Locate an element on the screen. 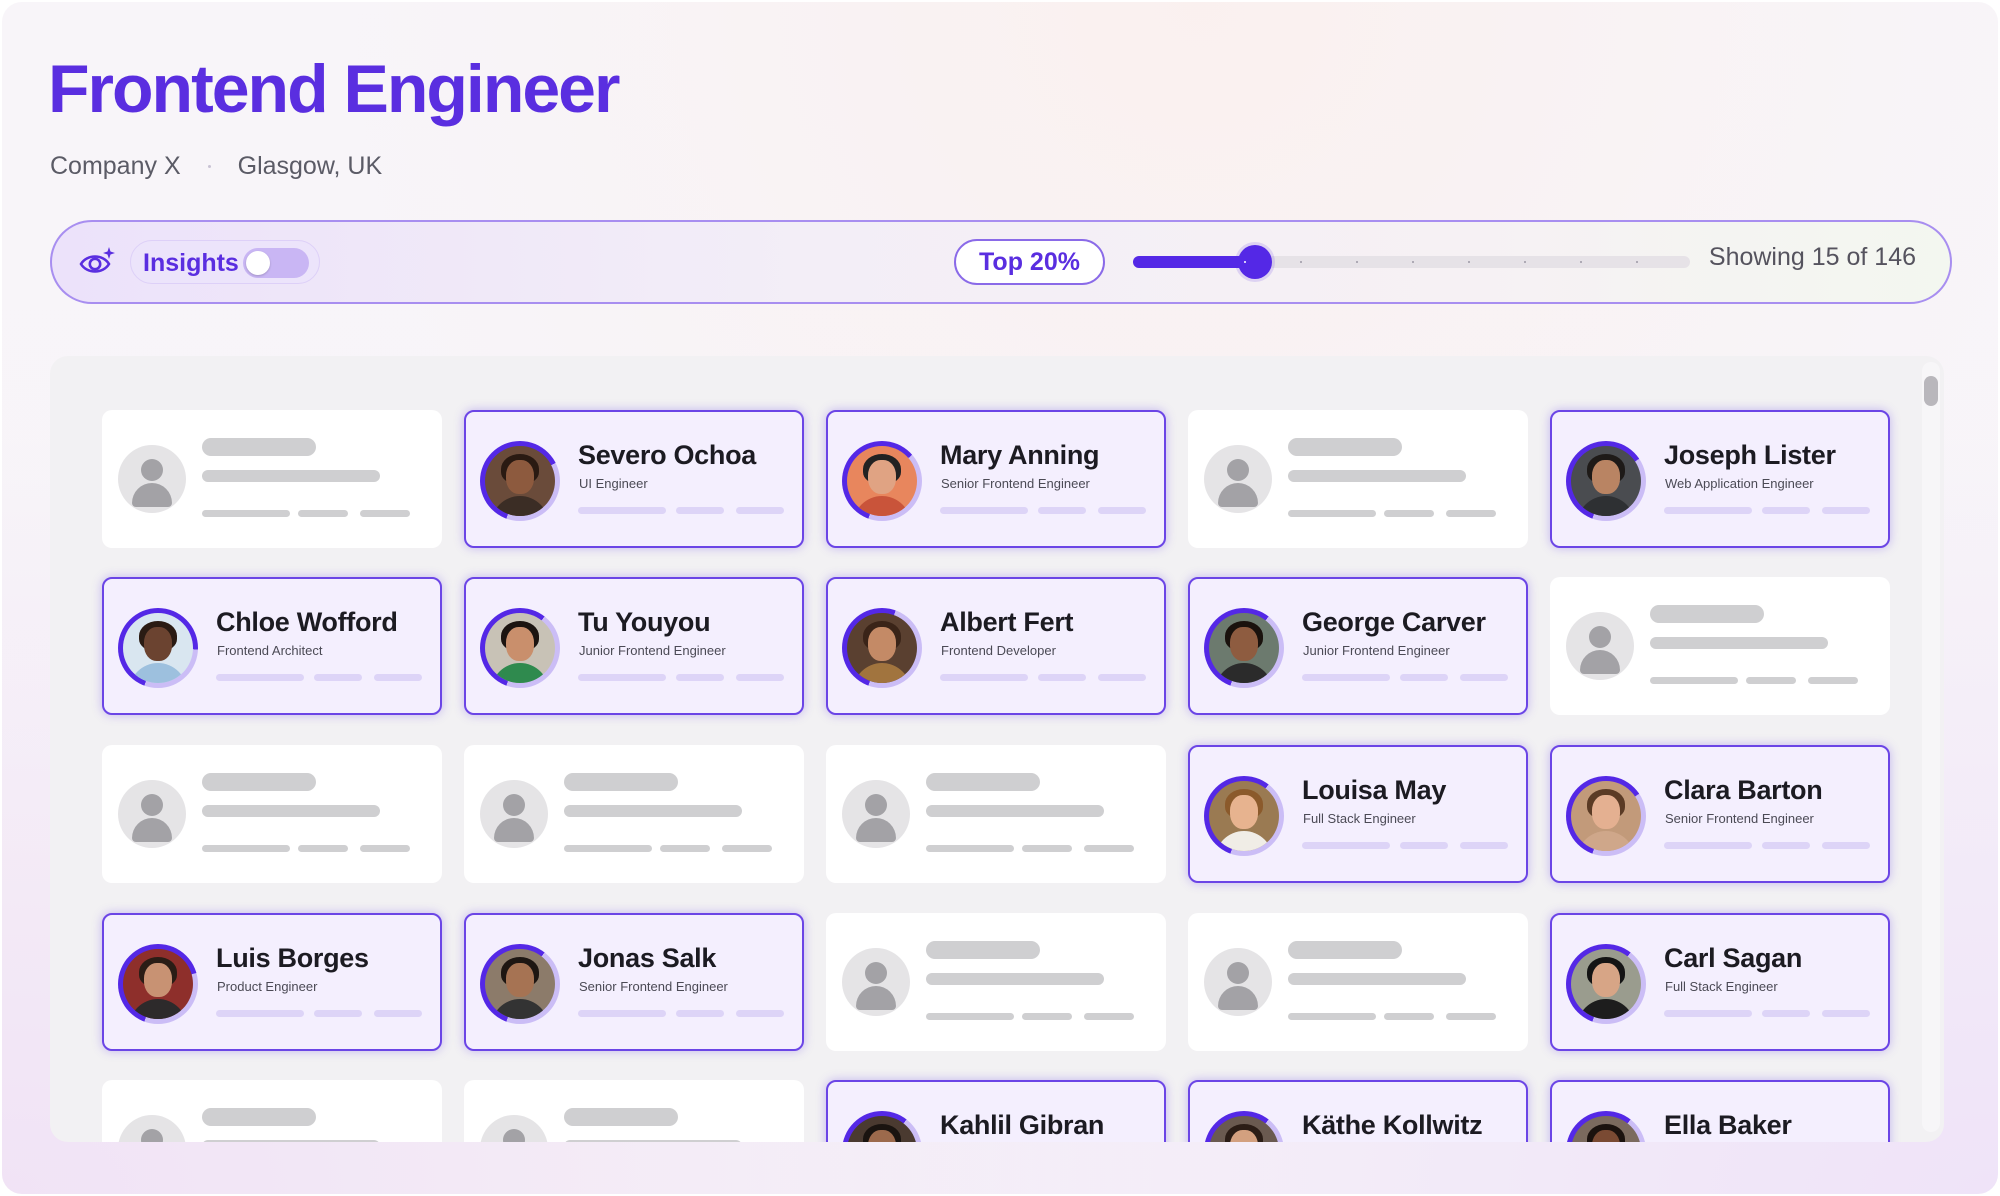 The width and height of the screenshot is (2000, 1196). candidate-role: Web Application Engineer is located at coordinates (1739, 483).